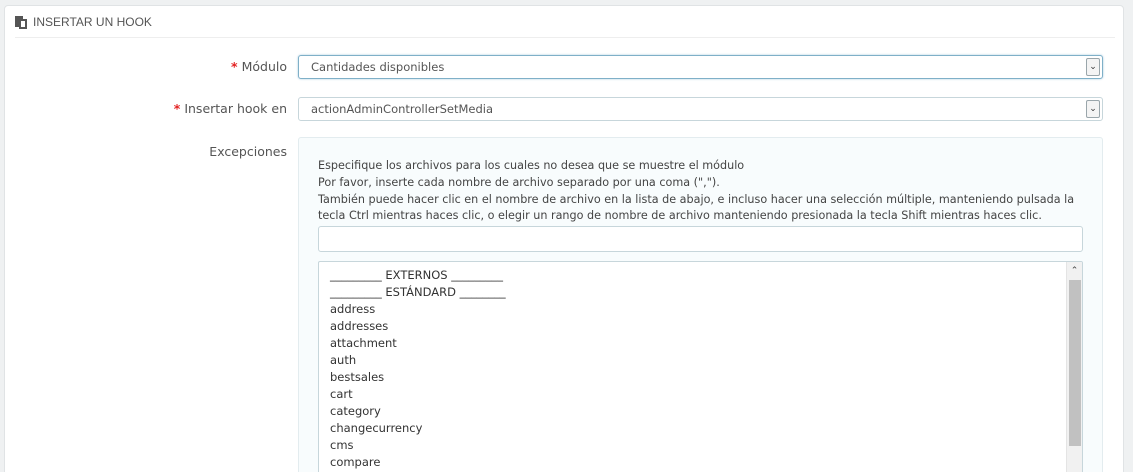 The height and width of the screenshot is (472, 1133). I want to click on scroll-thumb, so click(1075, 363).